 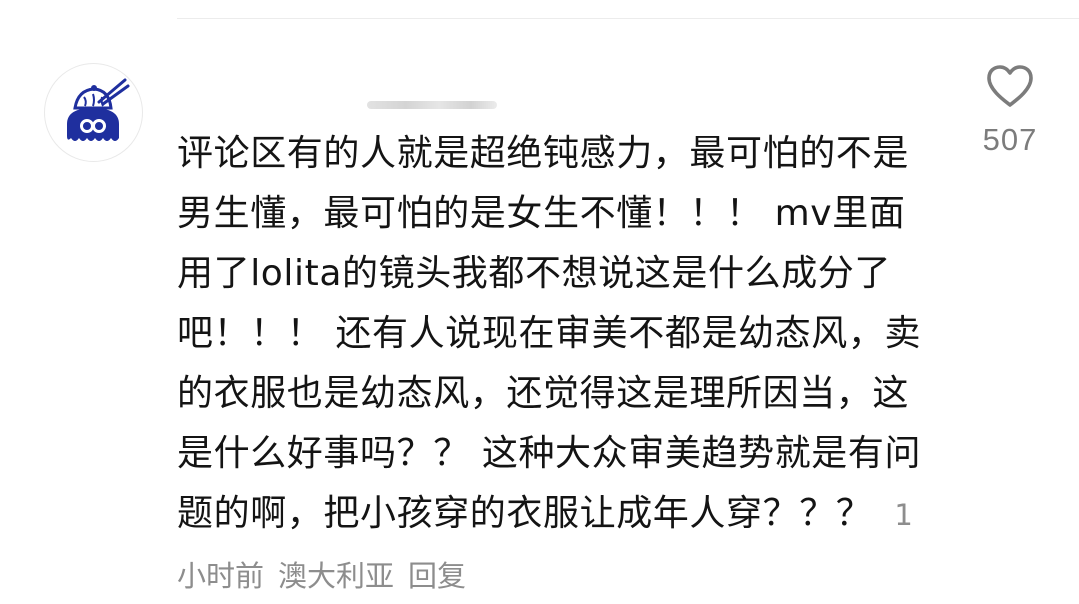 I want to click on reply-button: 回复, so click(x=437, y=576).